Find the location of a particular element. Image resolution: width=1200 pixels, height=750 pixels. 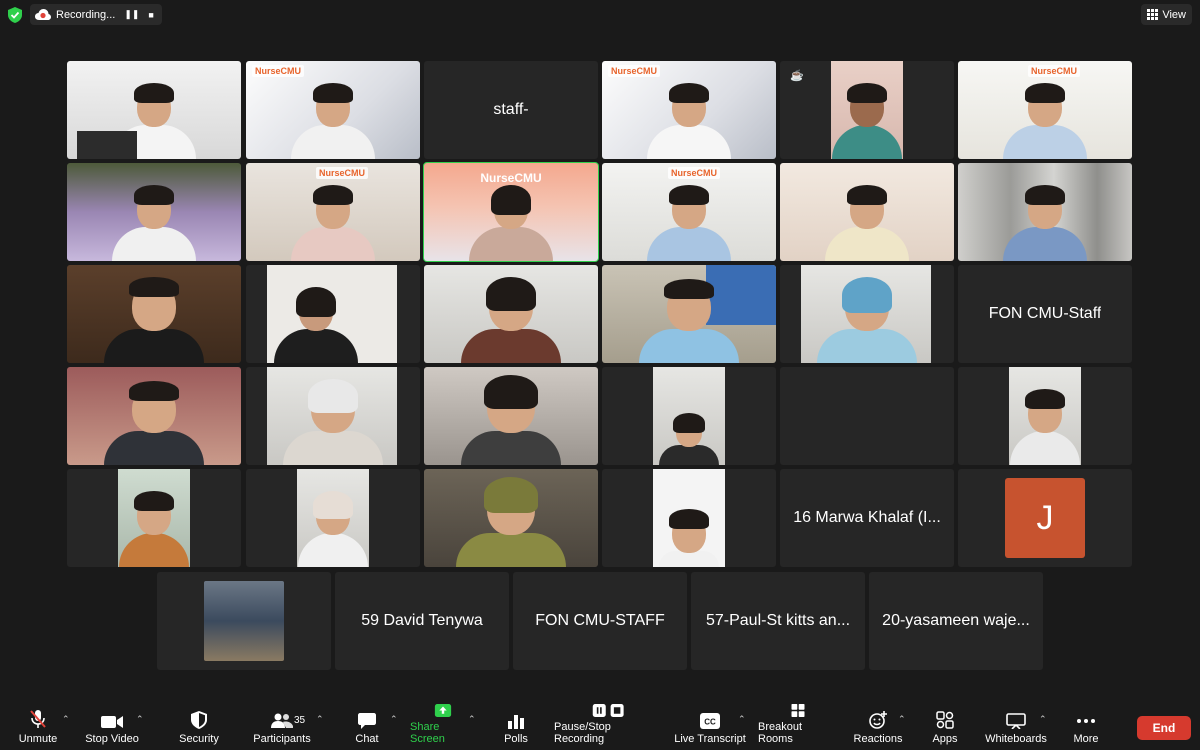

participant-tile: J is located at coordinates (1045, 518).